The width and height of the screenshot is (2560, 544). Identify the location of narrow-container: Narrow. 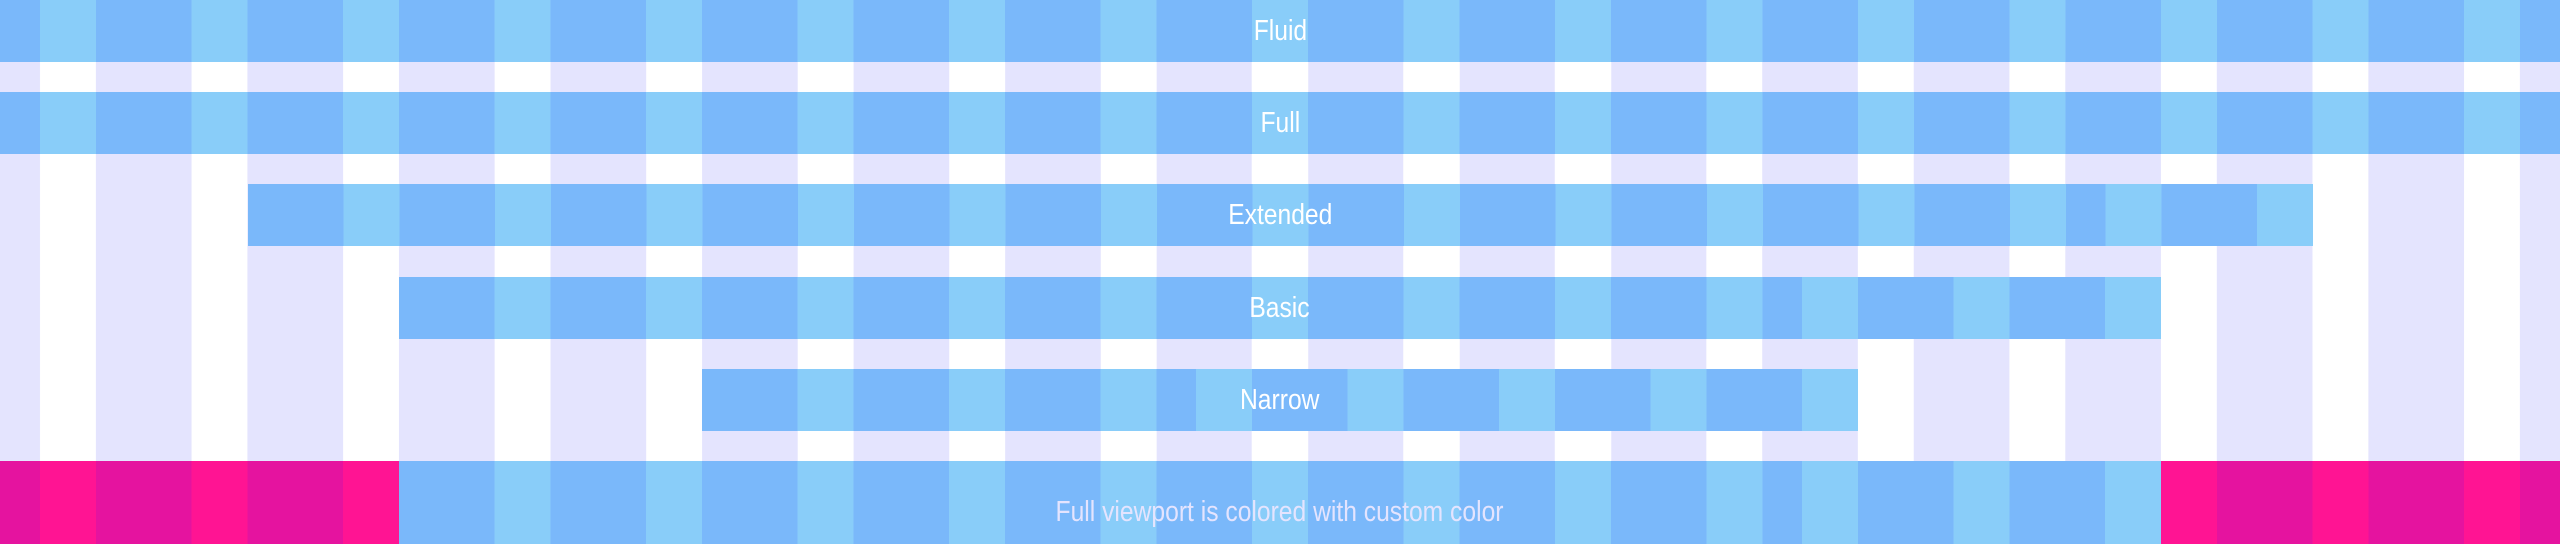
(1280, 400).